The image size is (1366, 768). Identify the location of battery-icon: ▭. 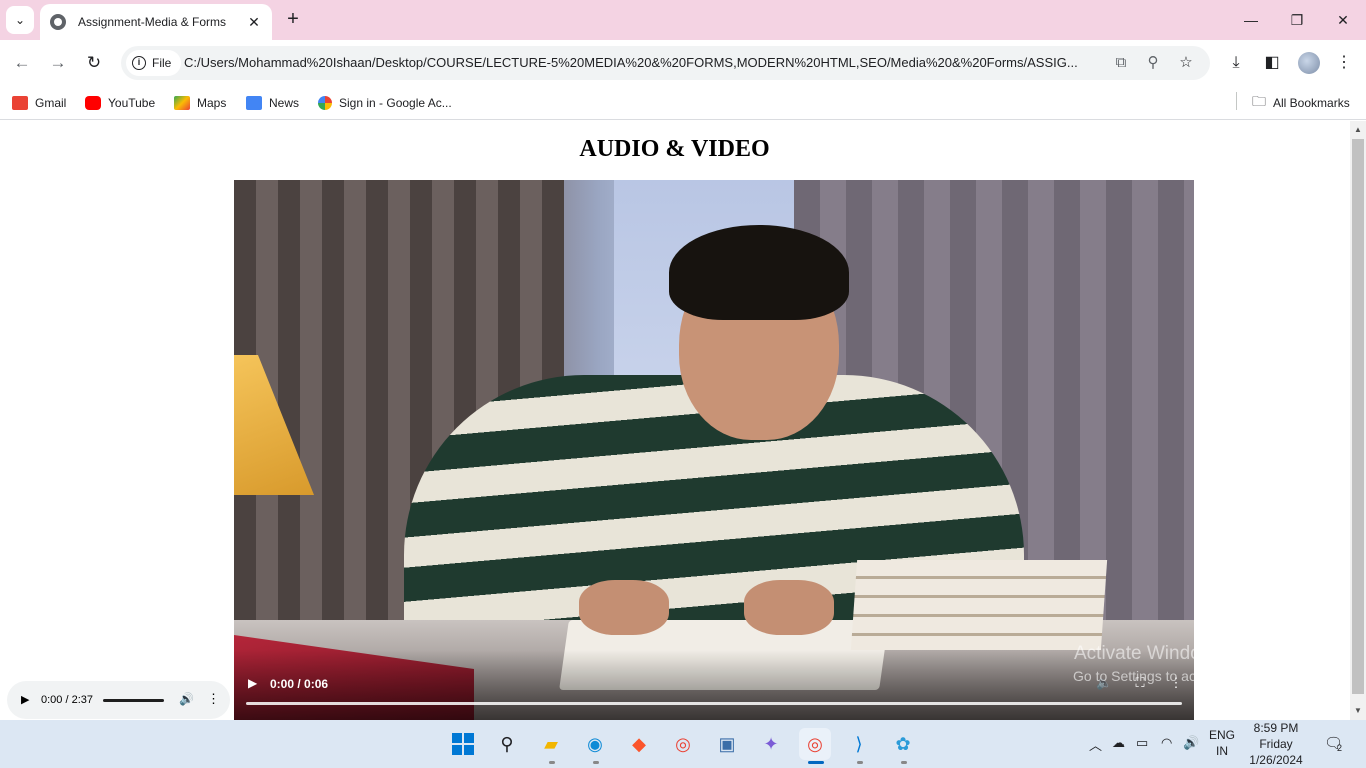
(1142, 743).